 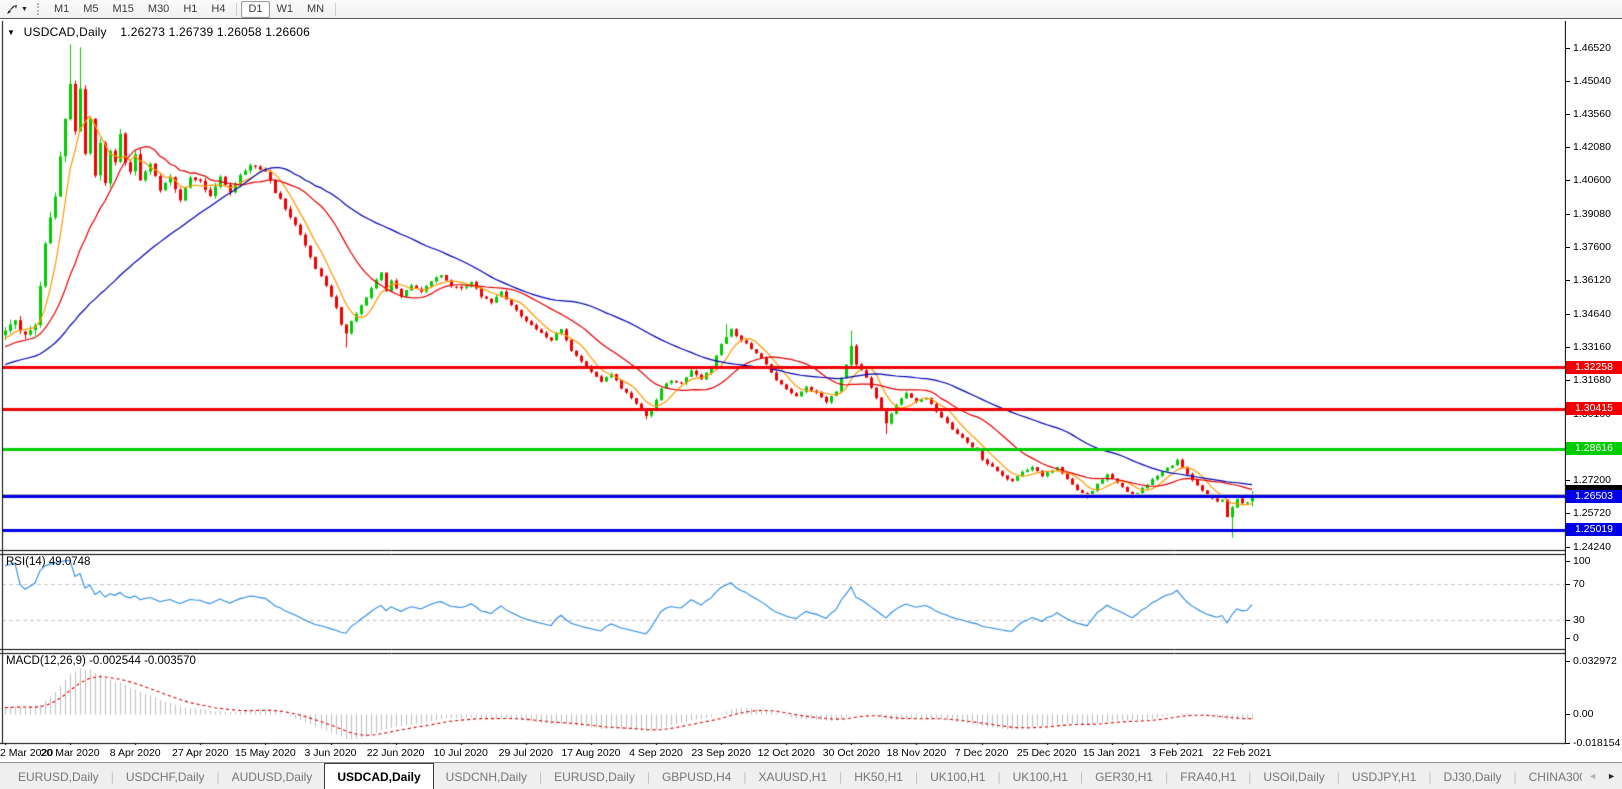 I want to click on dropdown-caret-icon: ▼, so click(x=24, y=9).